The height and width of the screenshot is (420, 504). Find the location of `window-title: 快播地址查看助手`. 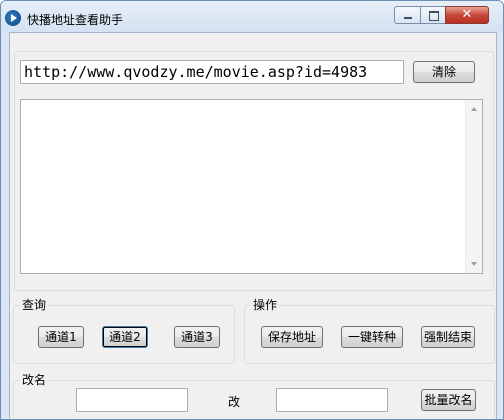

window-title: 快播地址查看助手 is located at coordinates (75, 20).